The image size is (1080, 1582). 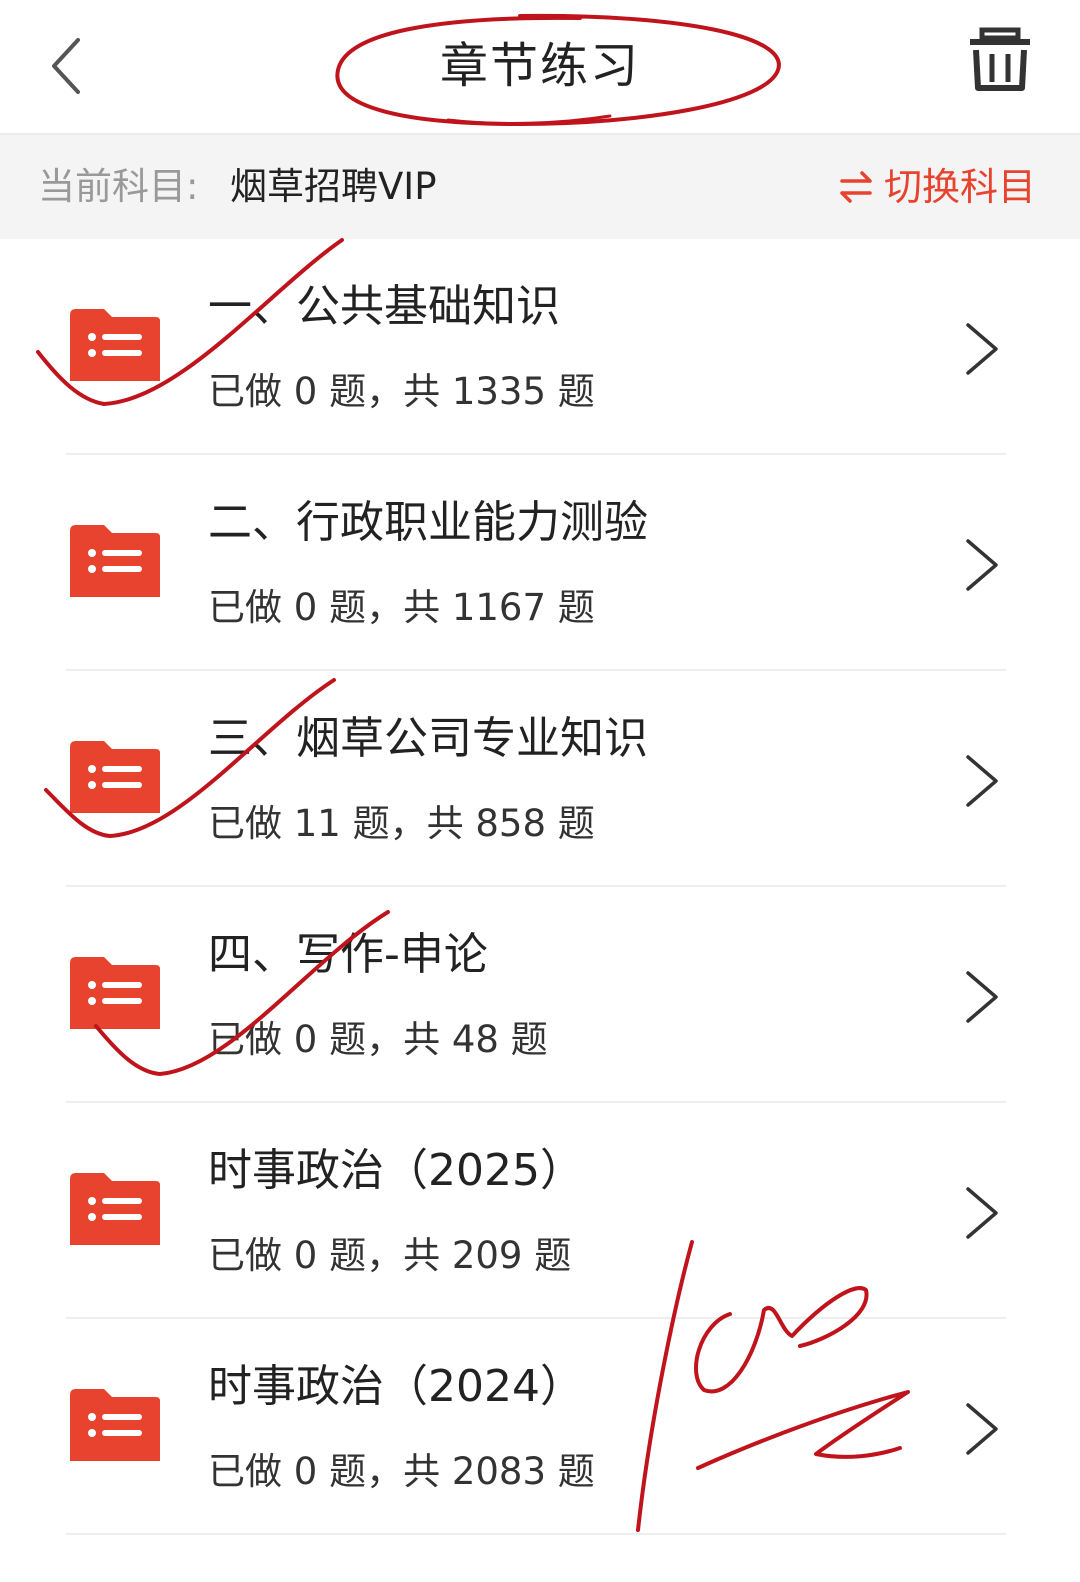 I want to click on back-button, so click(x=70, y=66).